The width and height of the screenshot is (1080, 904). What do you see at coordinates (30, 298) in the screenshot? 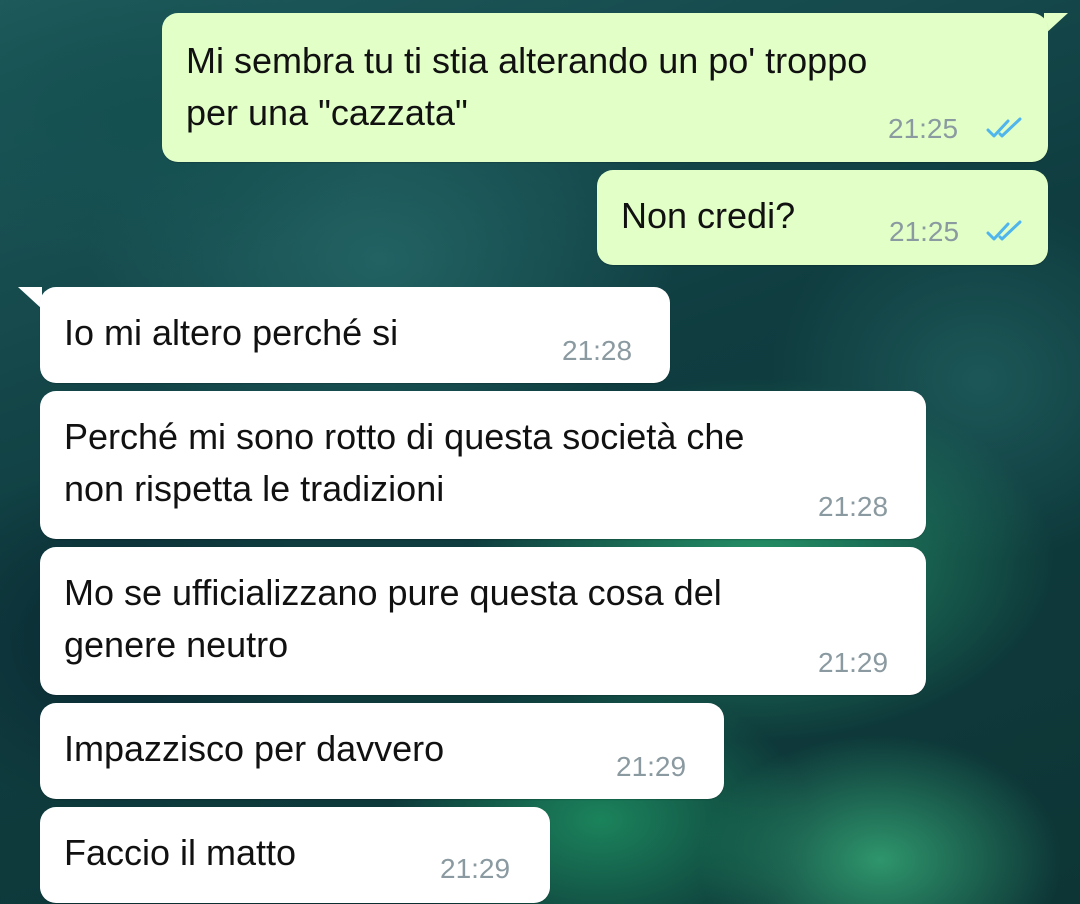
I see `bubble-tail` at bounding box center [30, 298].